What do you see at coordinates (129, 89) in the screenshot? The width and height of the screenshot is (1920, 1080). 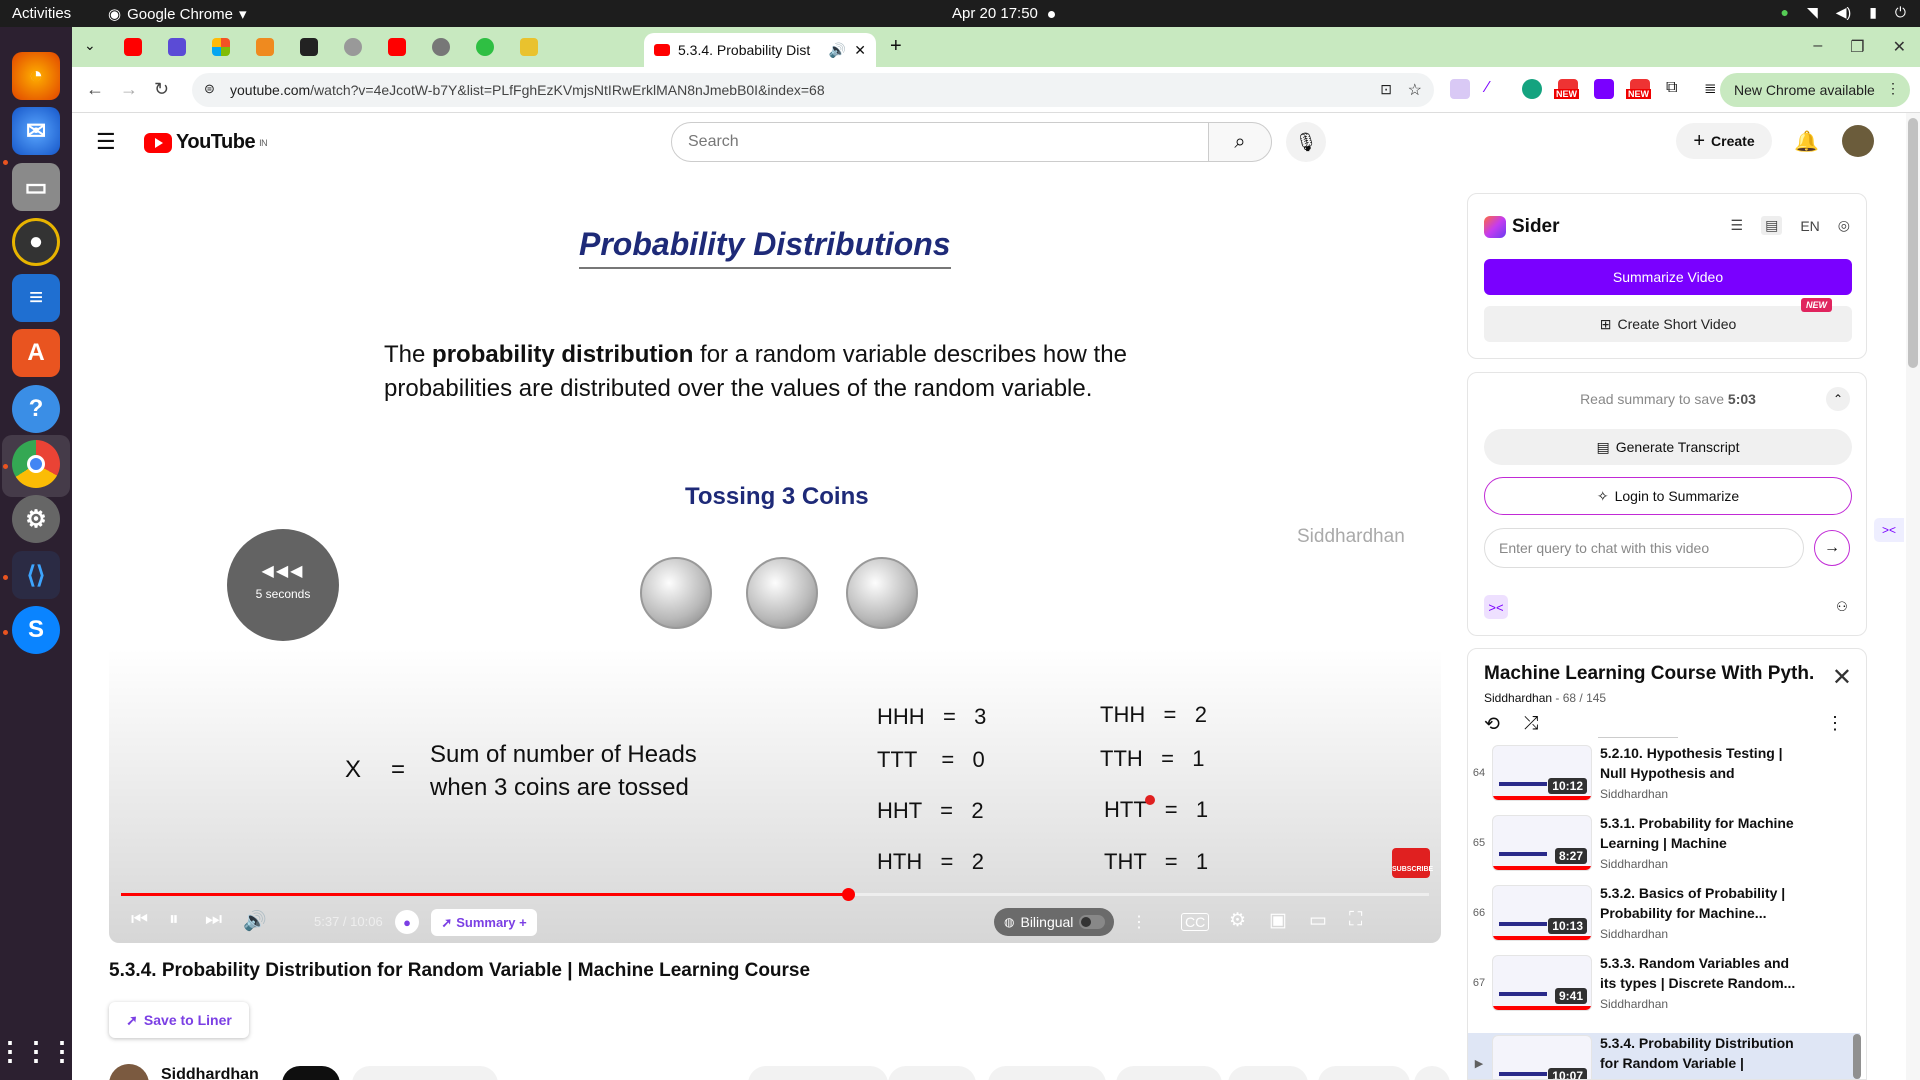 I see `forward-icon: →` at bounding box center [129, 89].